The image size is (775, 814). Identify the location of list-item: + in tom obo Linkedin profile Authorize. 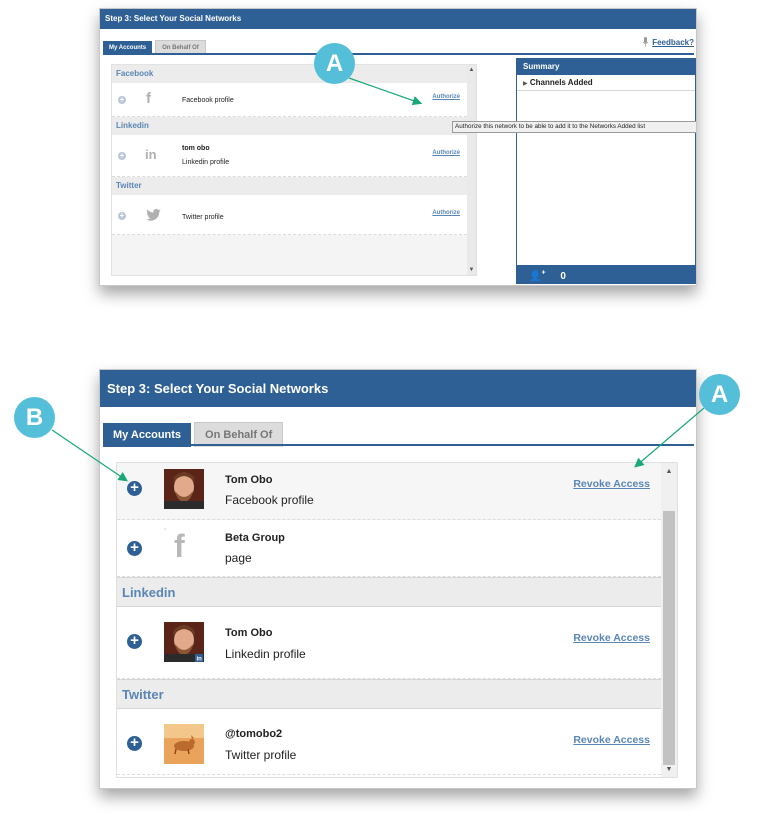
(289, 156).